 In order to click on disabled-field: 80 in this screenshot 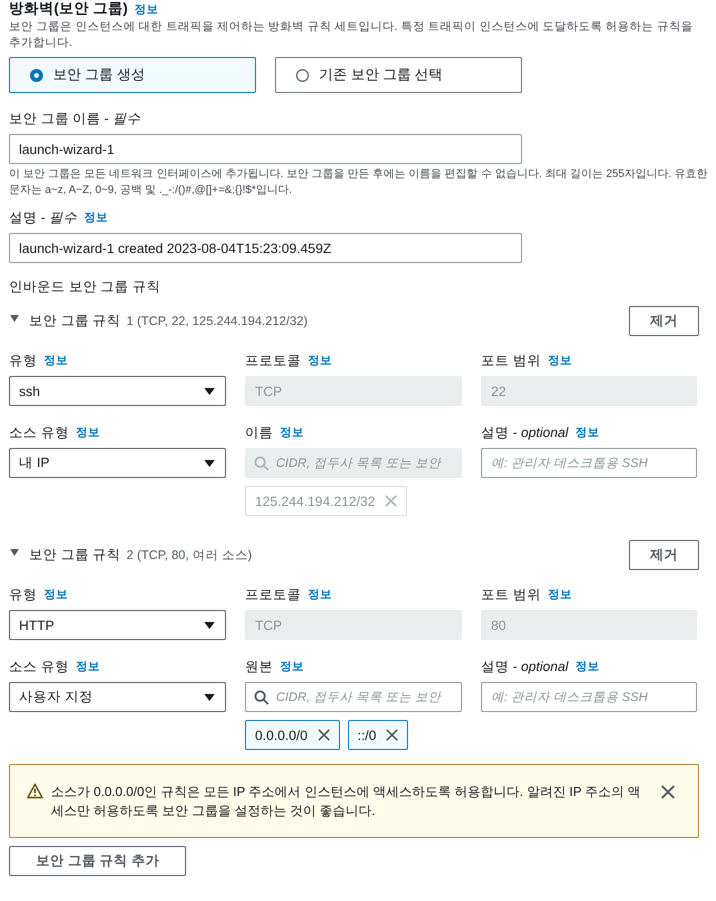, I will do `click(589, 625)`.